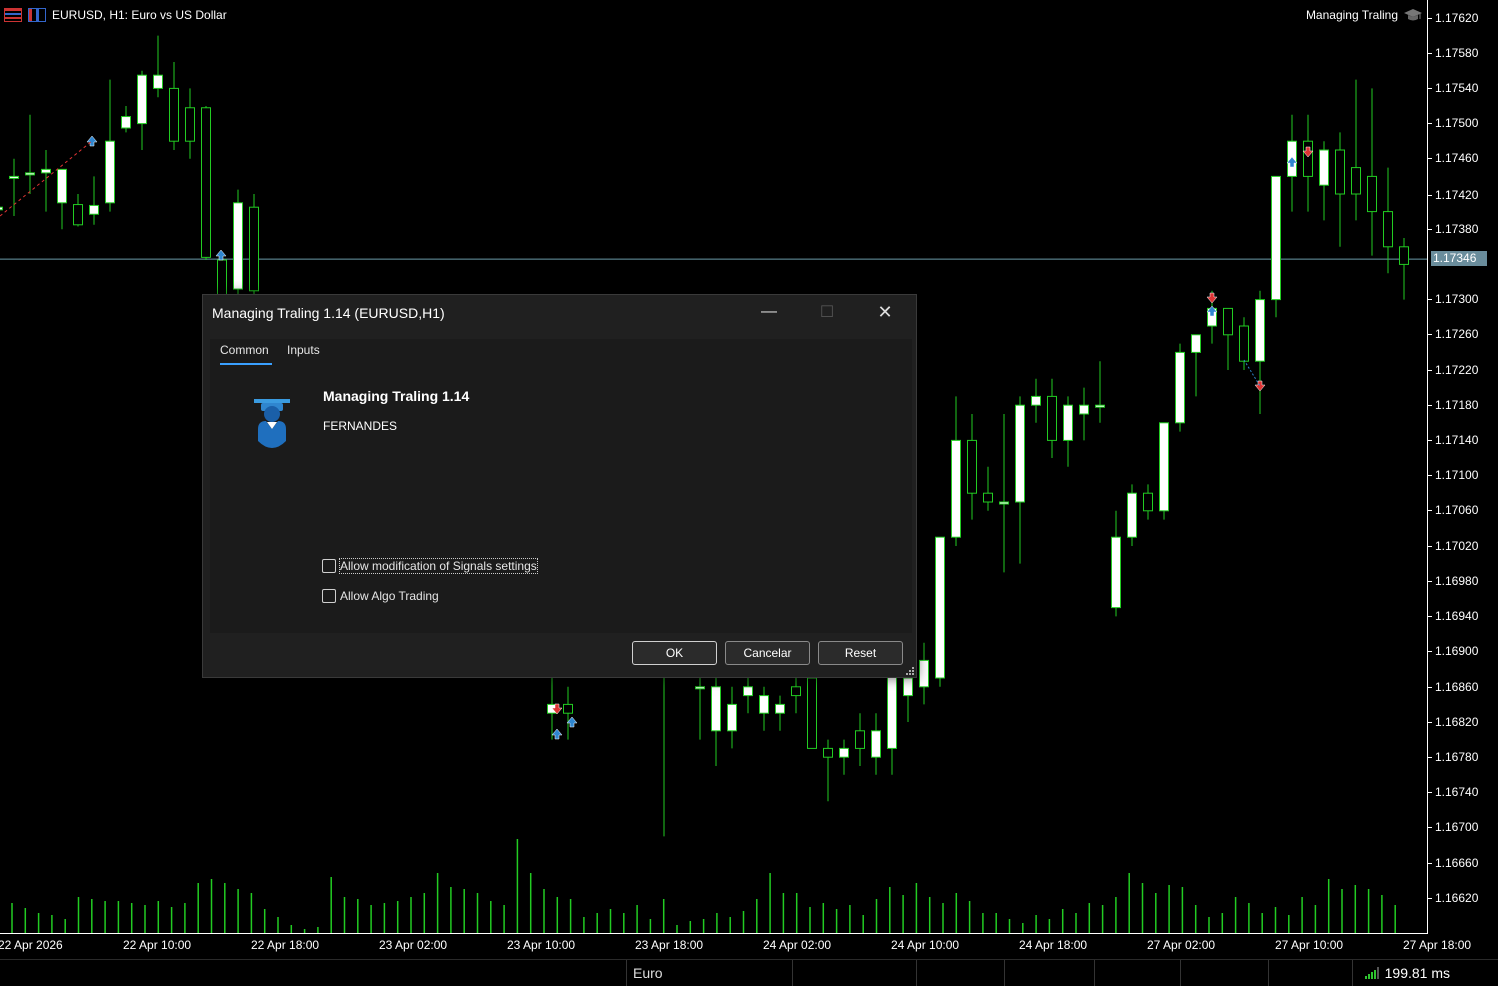  I want to click on sell-arrow-icon, so click(1212, 298).